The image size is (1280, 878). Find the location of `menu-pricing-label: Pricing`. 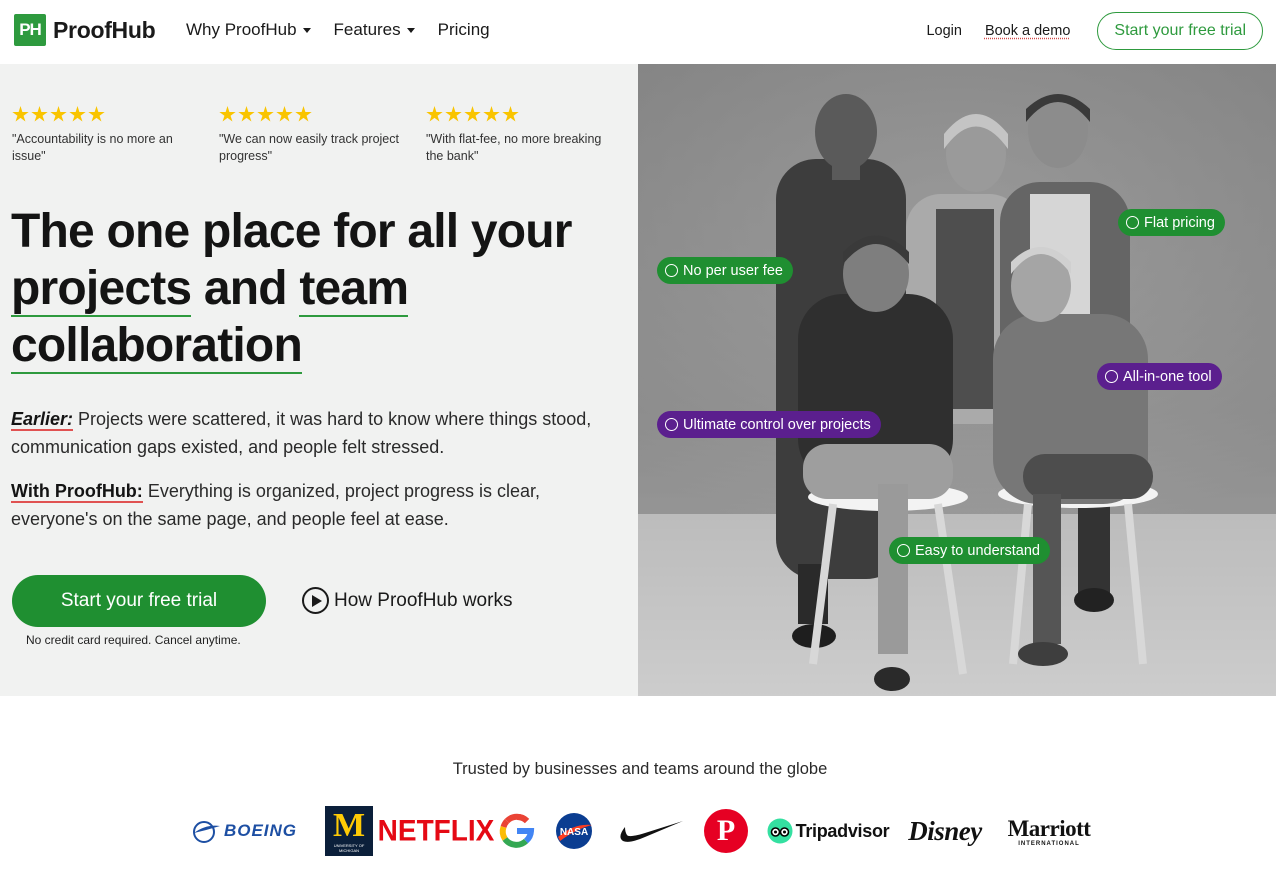

menu-pricing-label: Pricing is located at coordinates (463, 29).